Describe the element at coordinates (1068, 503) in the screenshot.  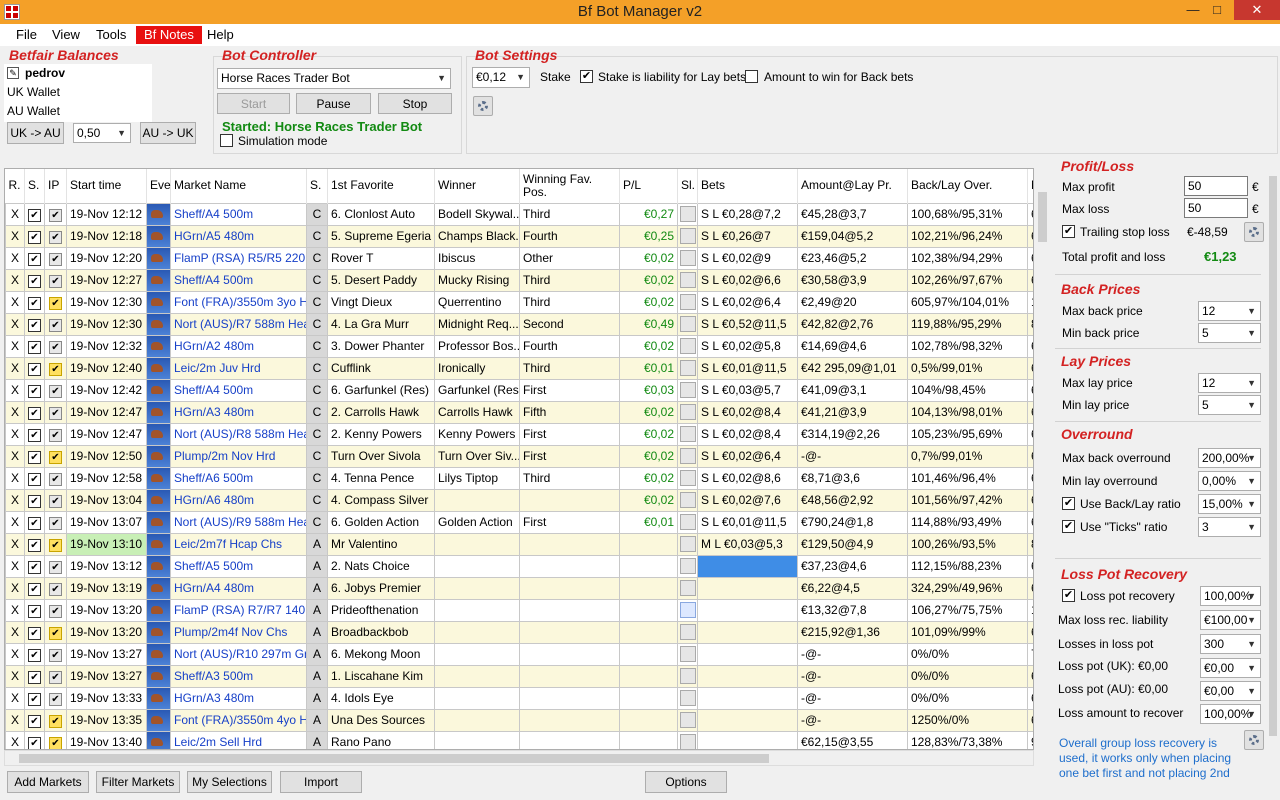
I see `use-ratio-checkbox: ✔` at that location.